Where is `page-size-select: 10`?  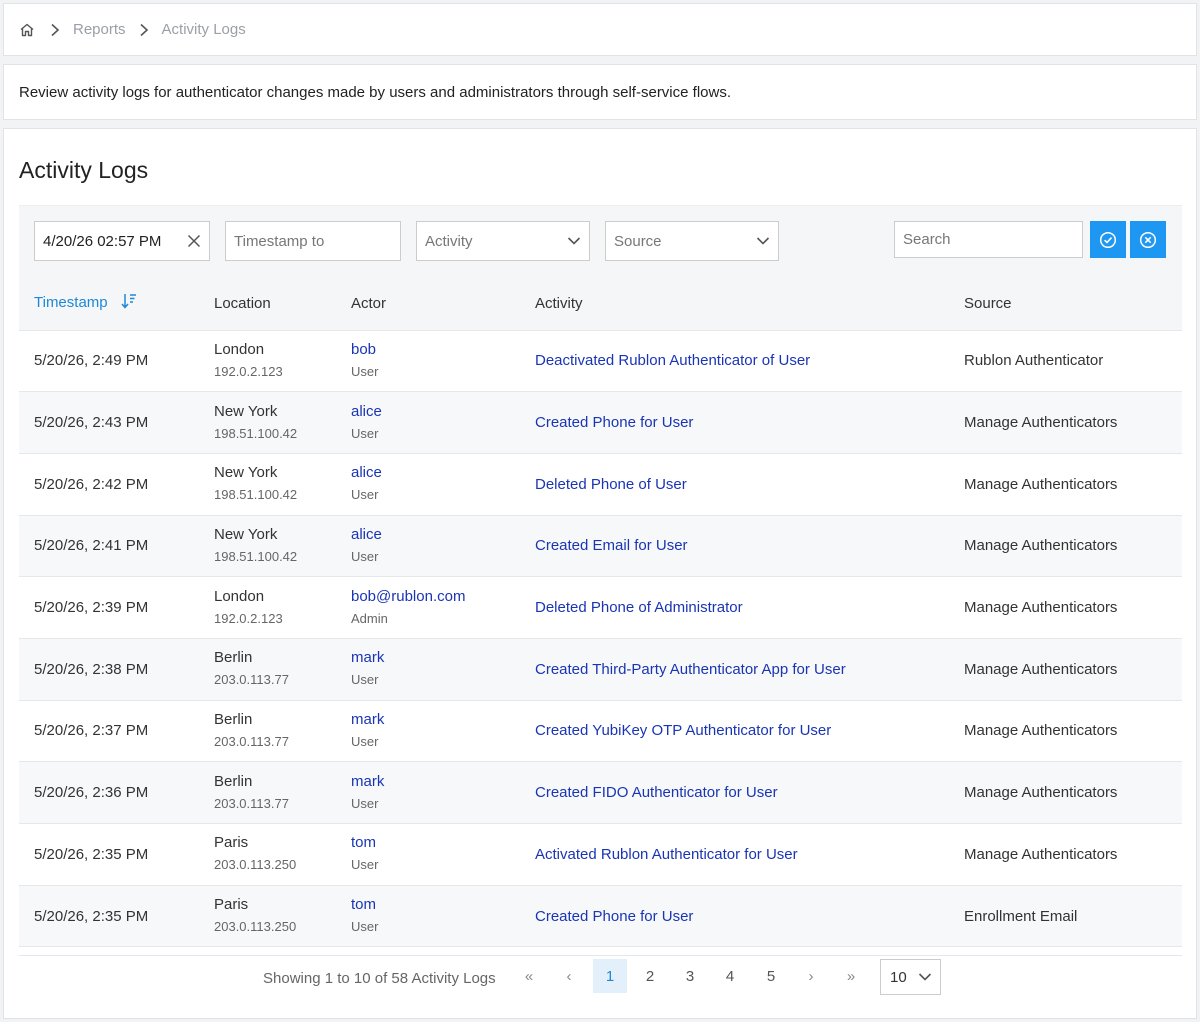 page-size-select: 10 is located at coordinates (910, 977).